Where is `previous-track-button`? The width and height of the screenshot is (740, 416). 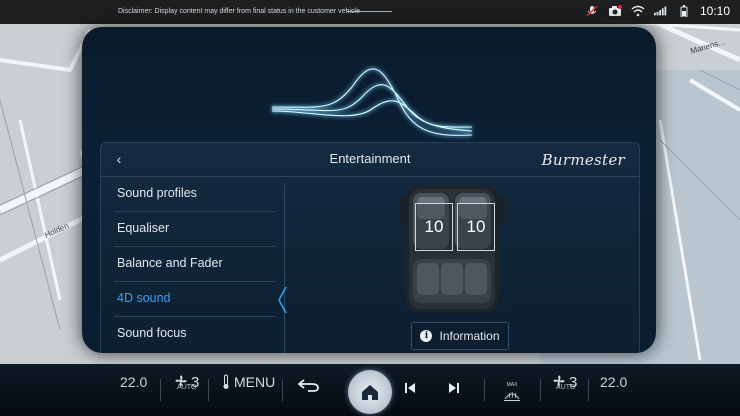
previous-track-button is located at coordinates (410, 389).